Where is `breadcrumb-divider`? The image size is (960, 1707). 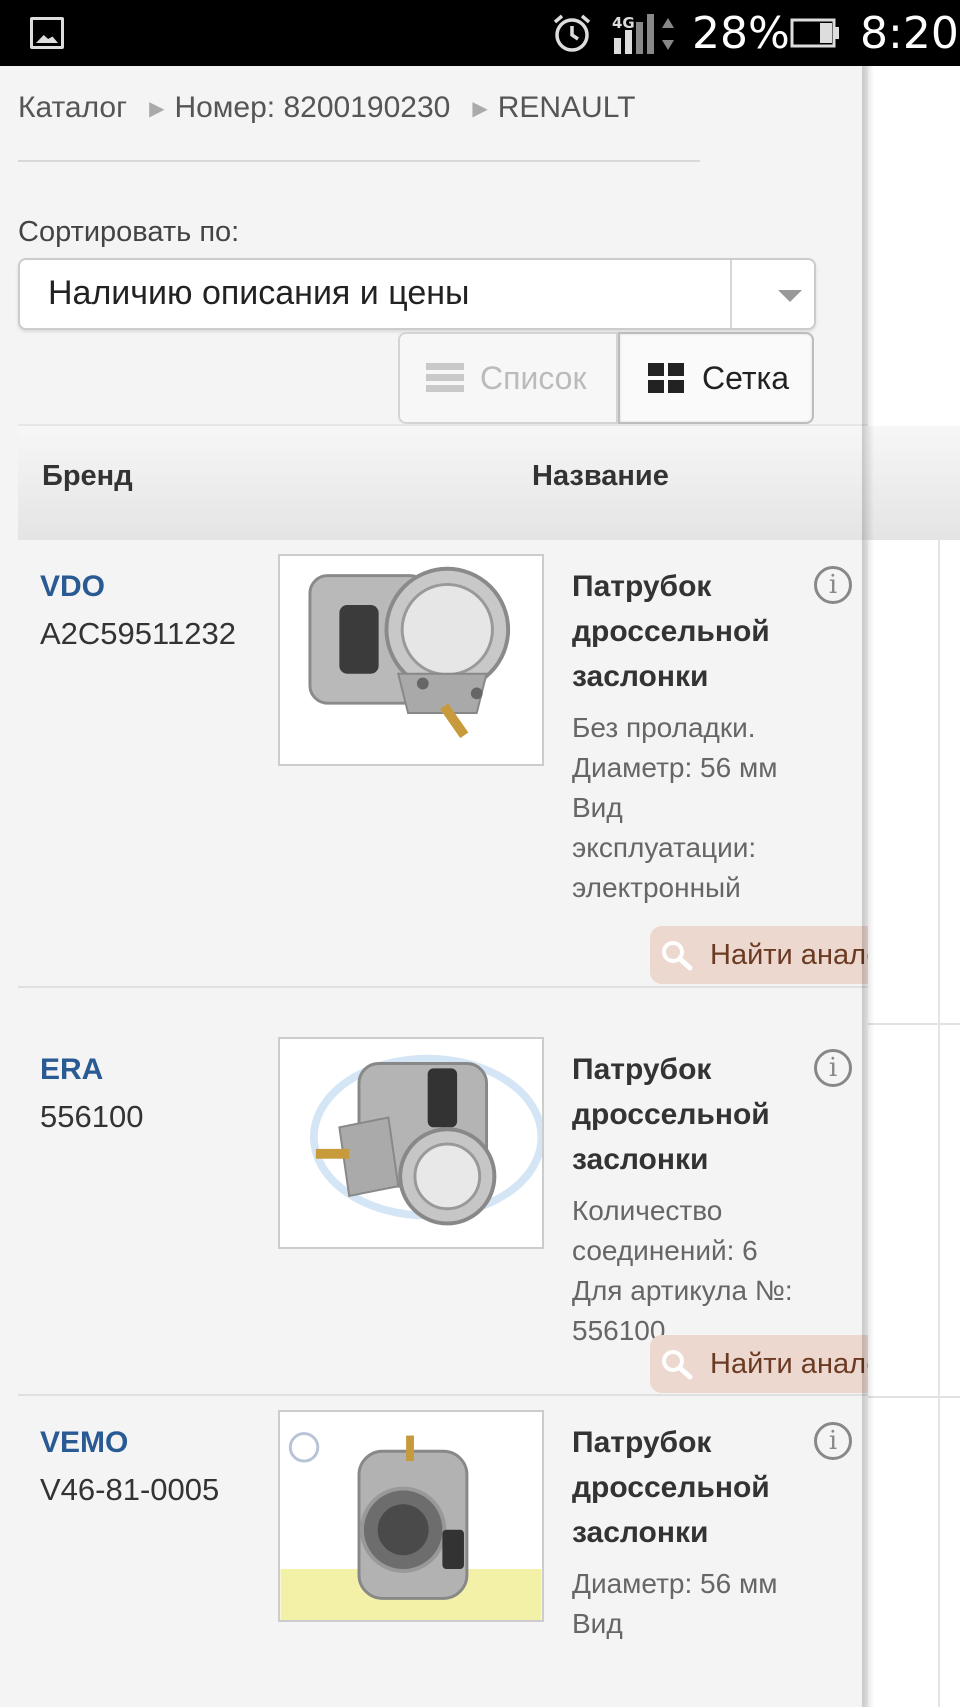
breadcrumb-divider is located at coordinates (359, 161).